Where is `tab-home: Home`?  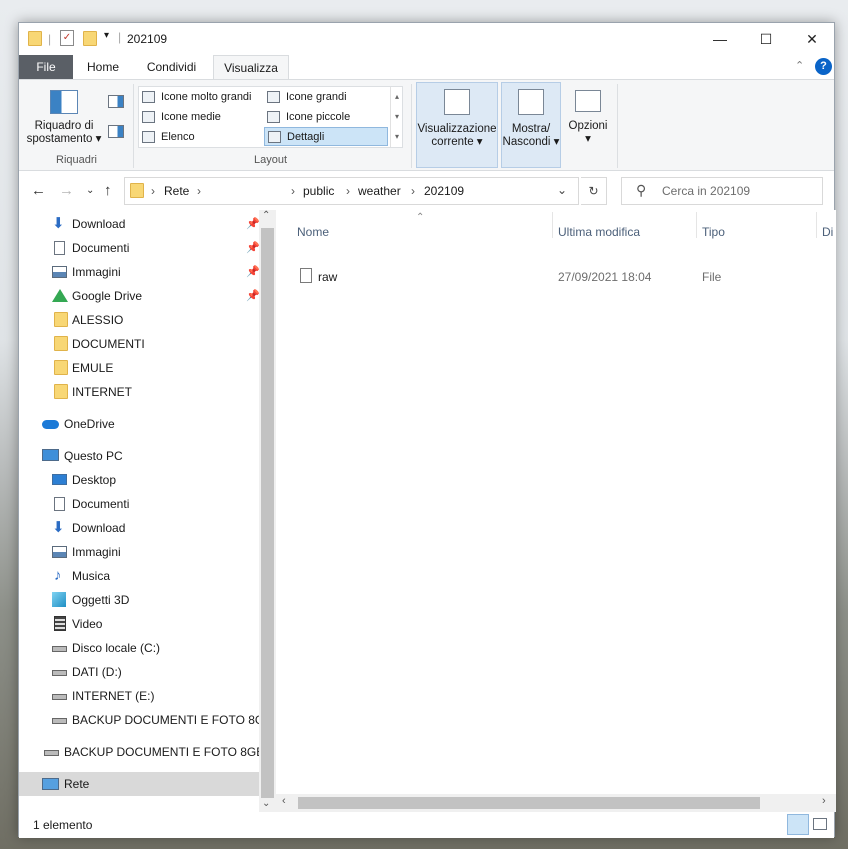 tab-home: Home is located at coordinates (103, 67).